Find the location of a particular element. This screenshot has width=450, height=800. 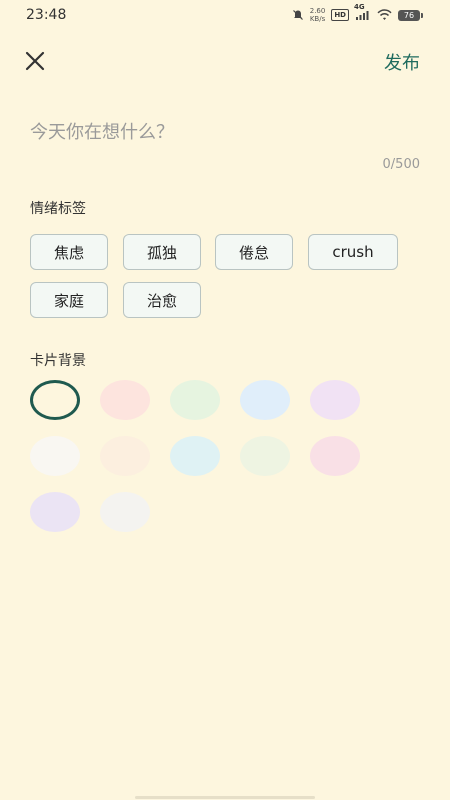

wifi-icon is located at coordinates (384, 15).